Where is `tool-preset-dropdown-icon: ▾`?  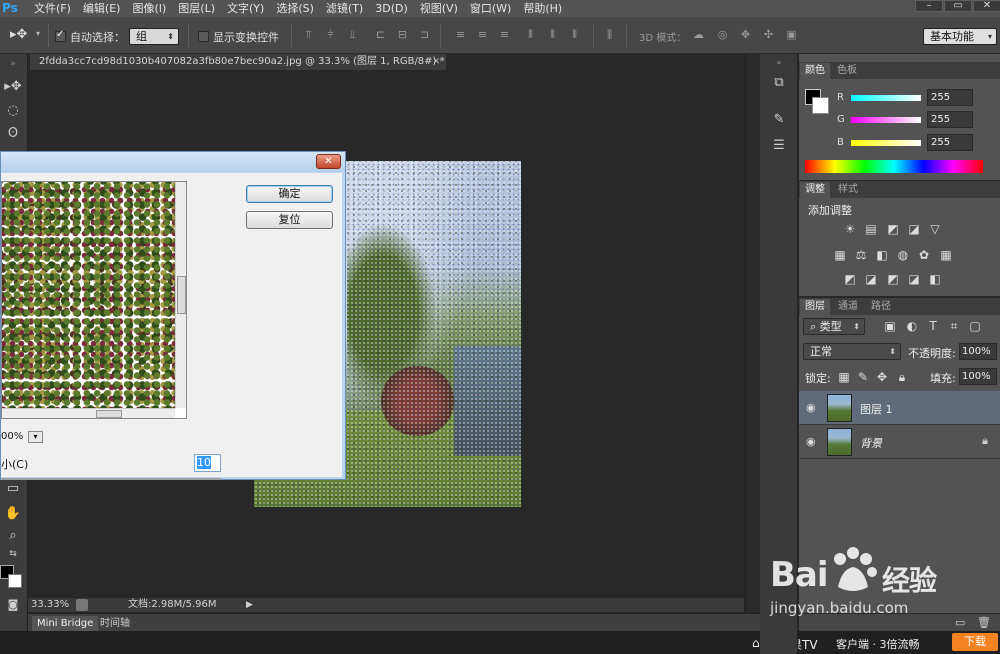 tool-preset-dropdown-icon: ▾ is located at coordinates (38, 33).